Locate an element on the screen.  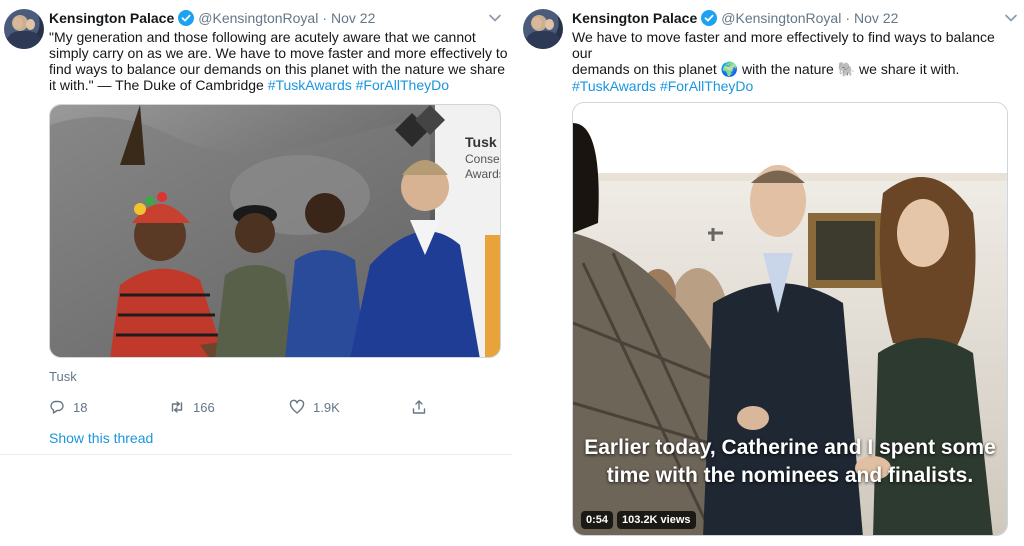
tweet-actions: 18 166 1.9K is located at coordinates (238, 407).